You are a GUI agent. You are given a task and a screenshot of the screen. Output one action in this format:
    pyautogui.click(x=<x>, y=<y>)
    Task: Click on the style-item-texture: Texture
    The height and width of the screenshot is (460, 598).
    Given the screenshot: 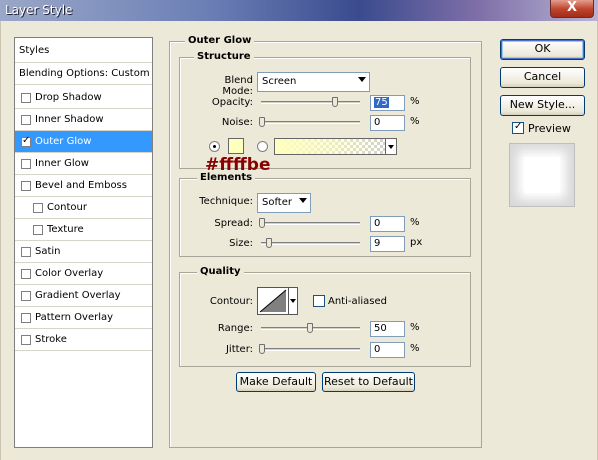 What is the action you would take?
    pyautogui.click(x=83, y=230)
    